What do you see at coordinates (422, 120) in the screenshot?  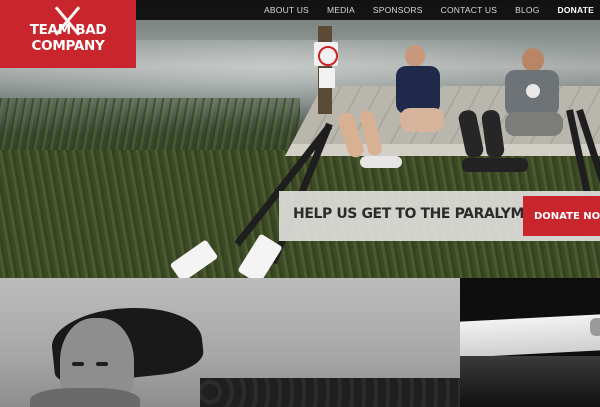 I see `athlete-woman-legs` at bounding box center [422, 120].